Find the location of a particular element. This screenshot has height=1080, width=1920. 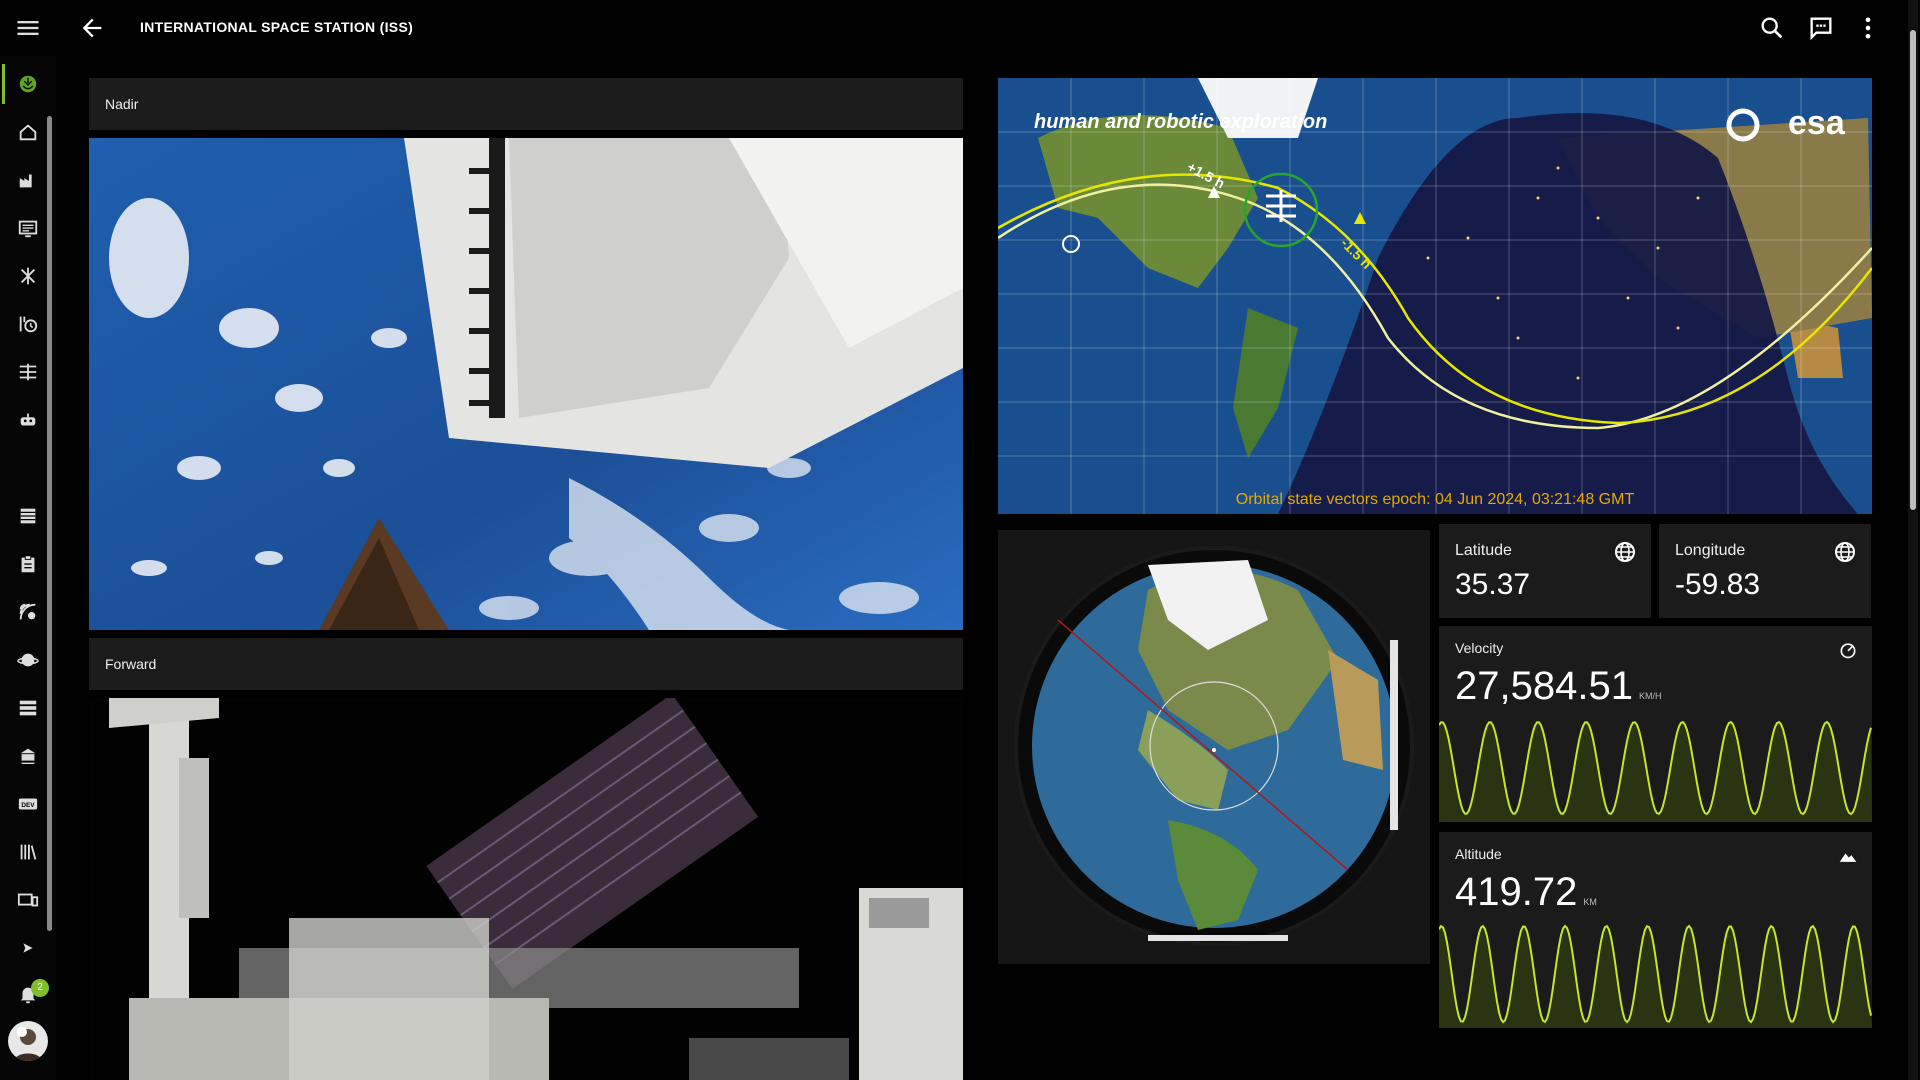

hamburger-menu-icon is located at coordinates (28, 28).